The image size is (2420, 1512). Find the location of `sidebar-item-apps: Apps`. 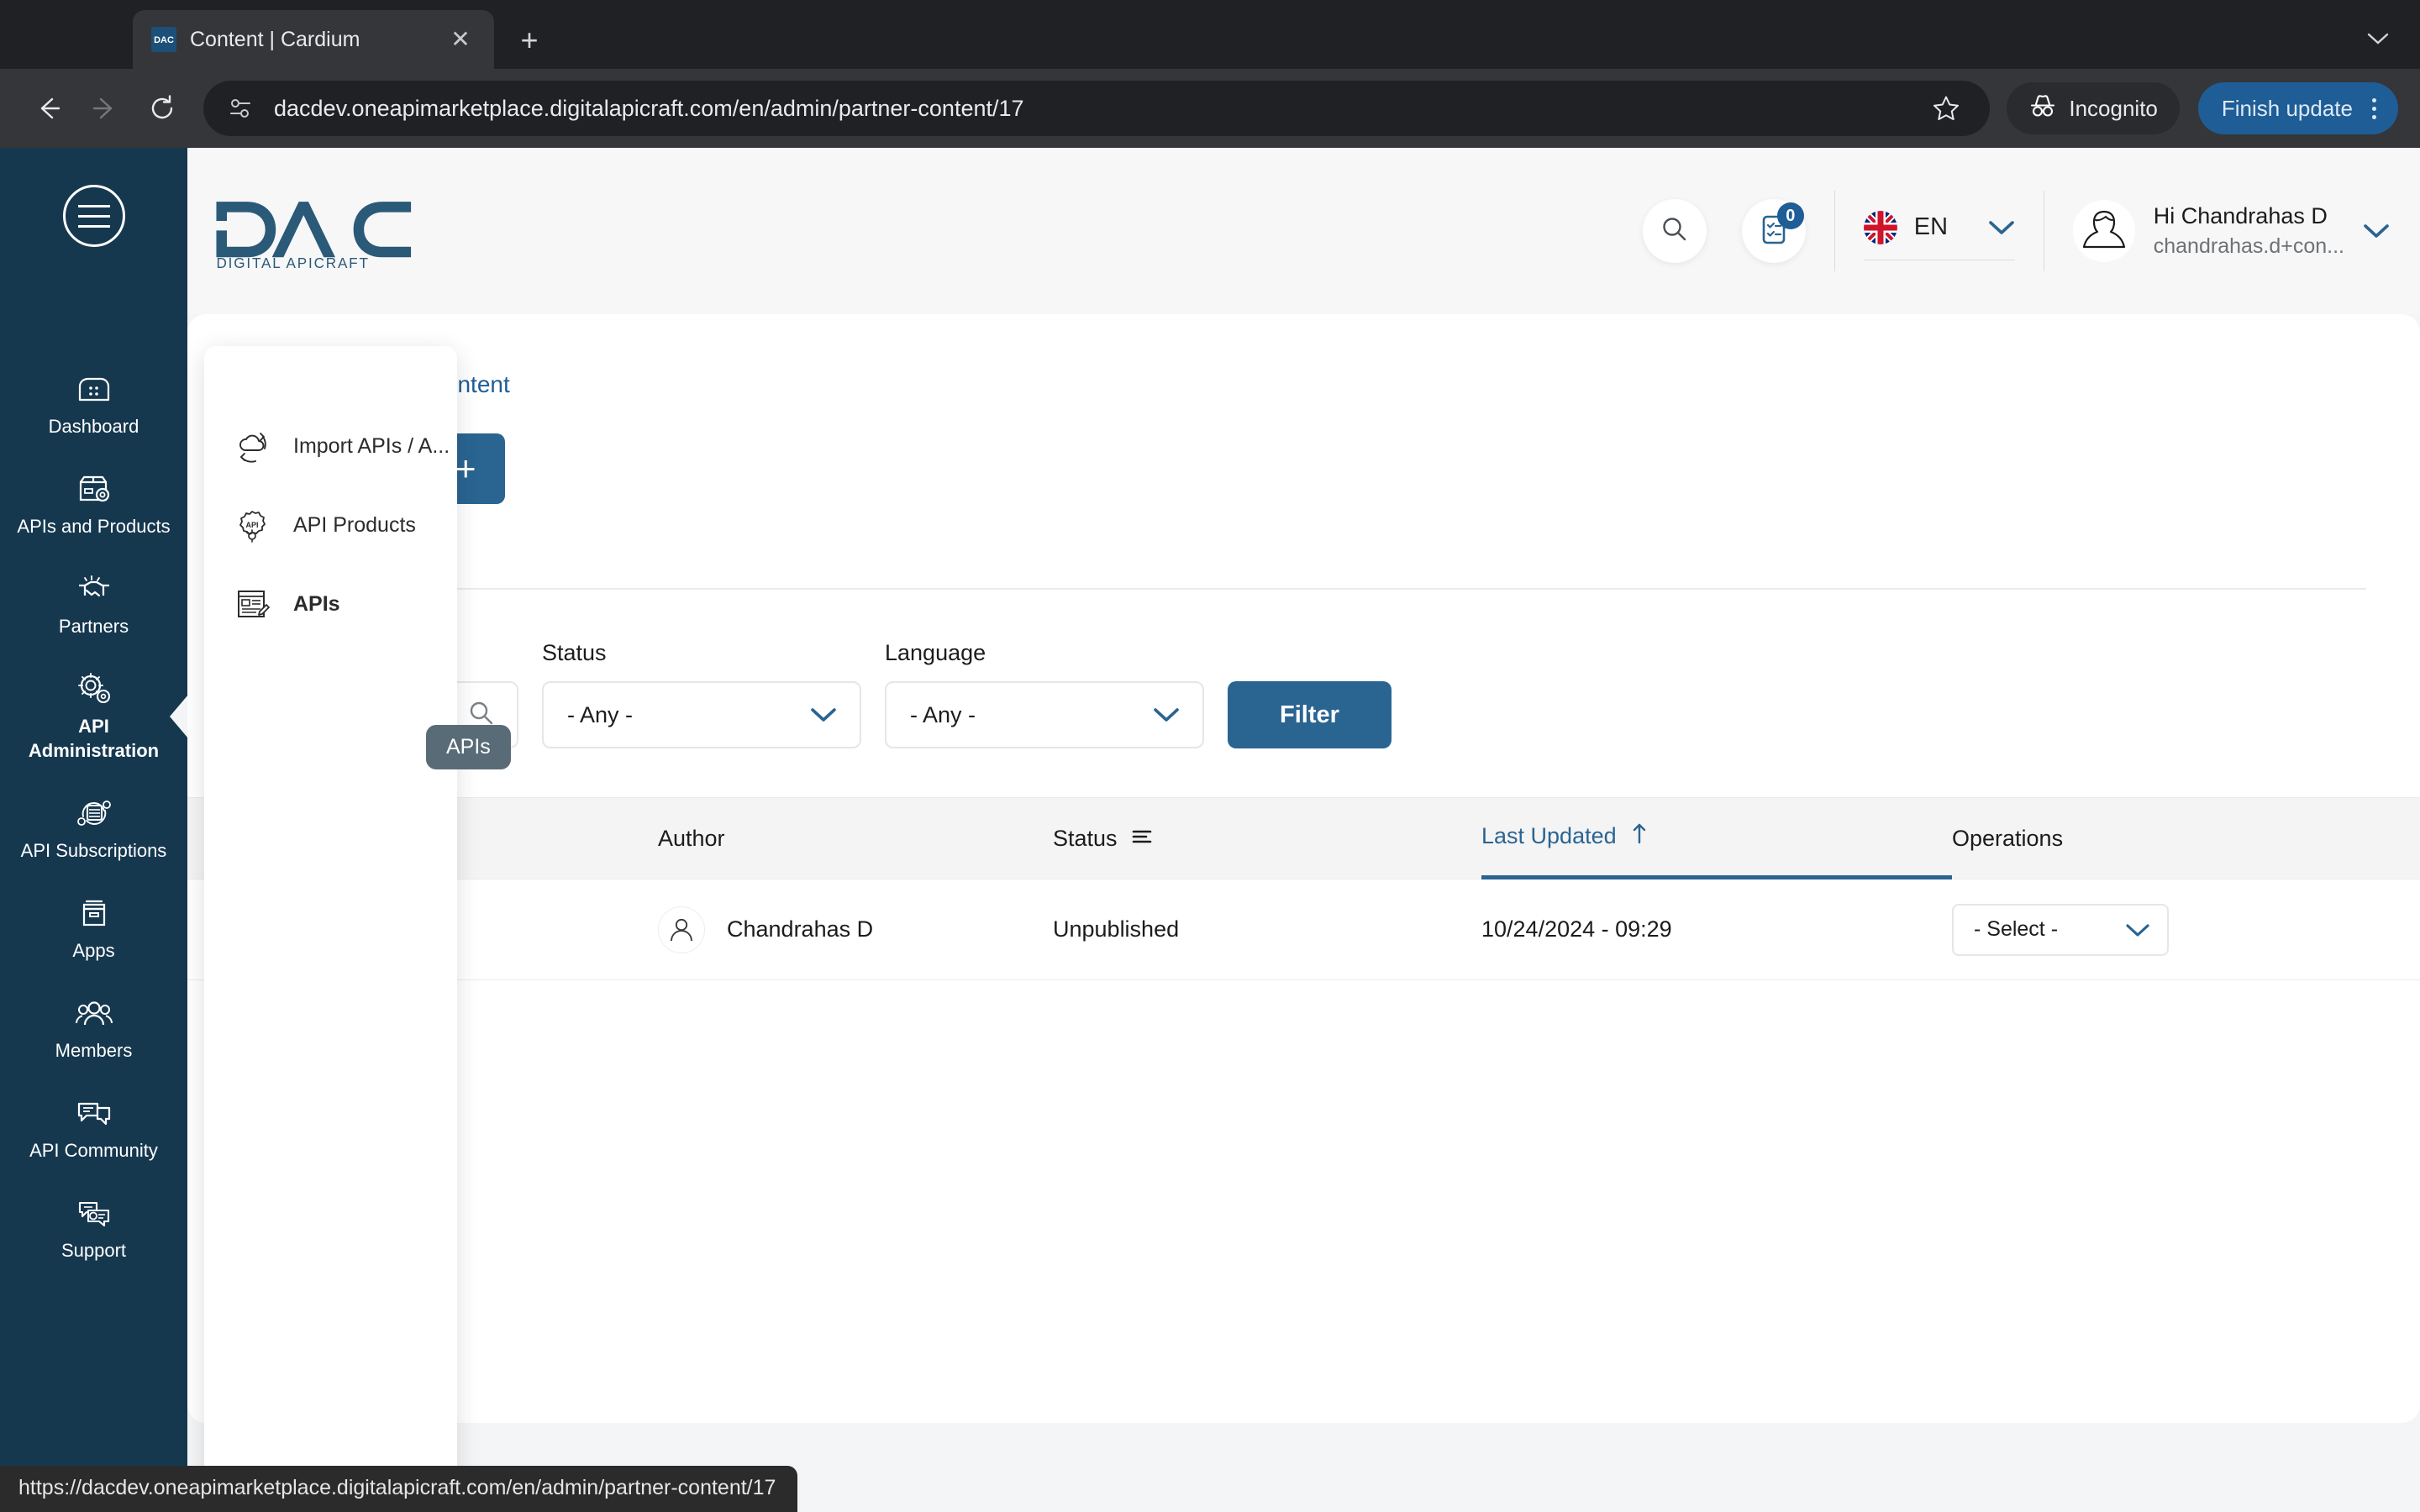

sidebar-item-apps: Apps is located at coordinates (94, 929).